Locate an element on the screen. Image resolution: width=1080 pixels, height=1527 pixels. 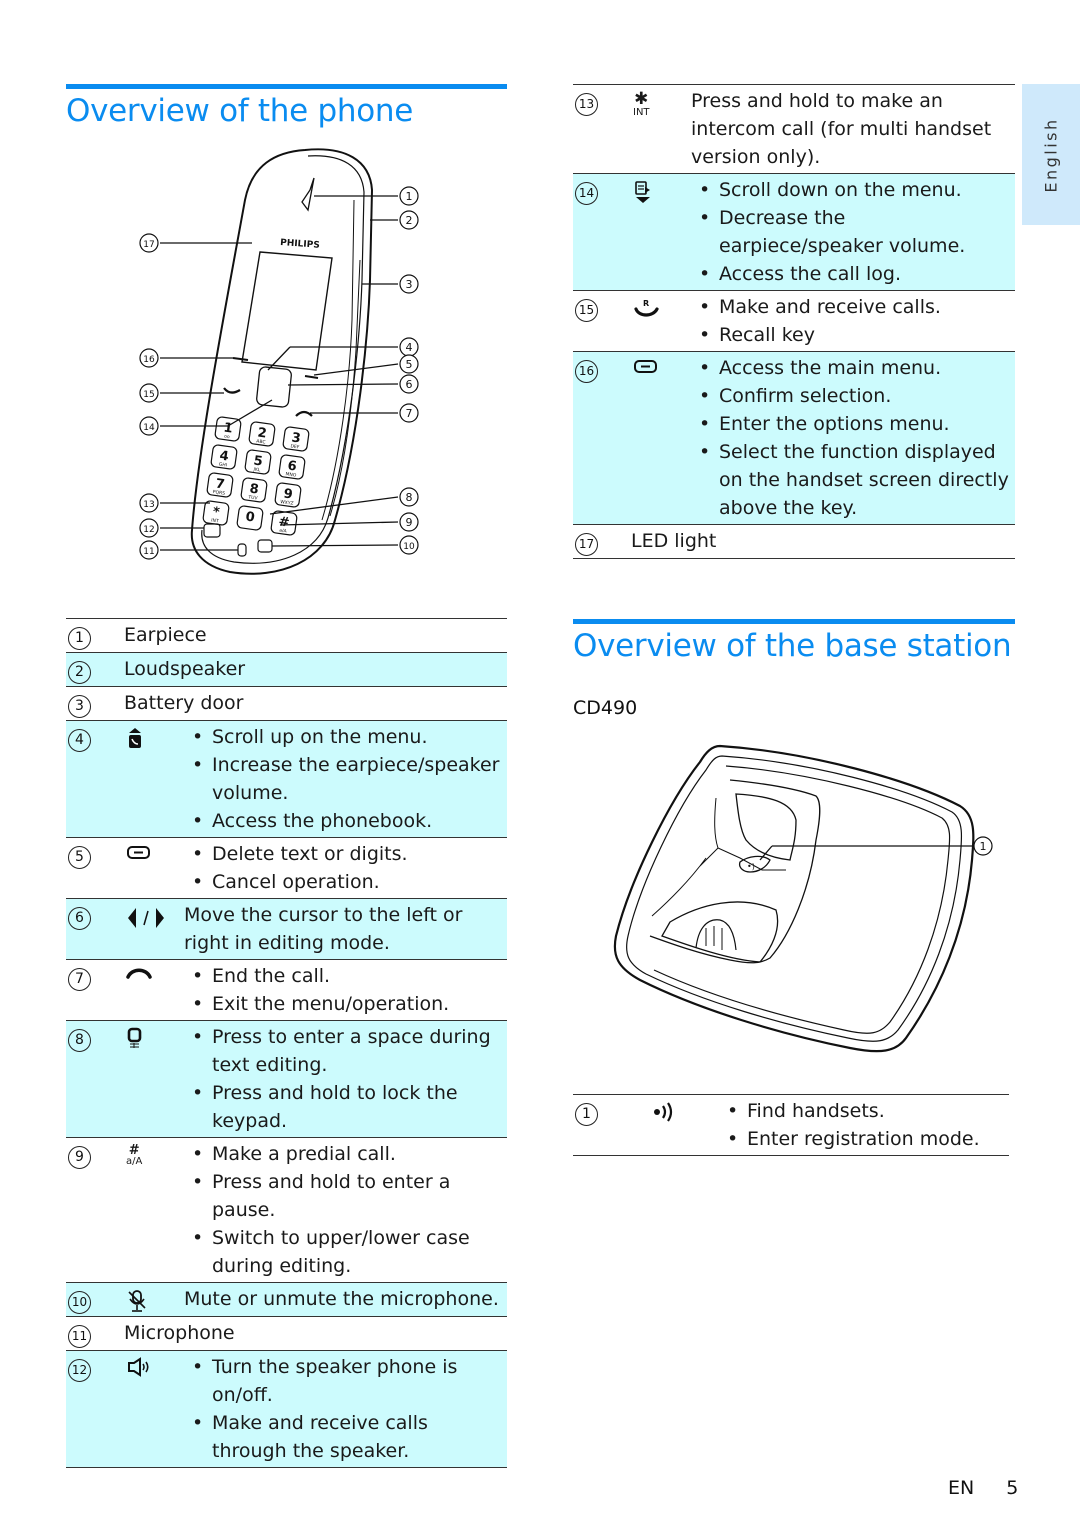
part-number: 4 is located at coordinates (95, 737).